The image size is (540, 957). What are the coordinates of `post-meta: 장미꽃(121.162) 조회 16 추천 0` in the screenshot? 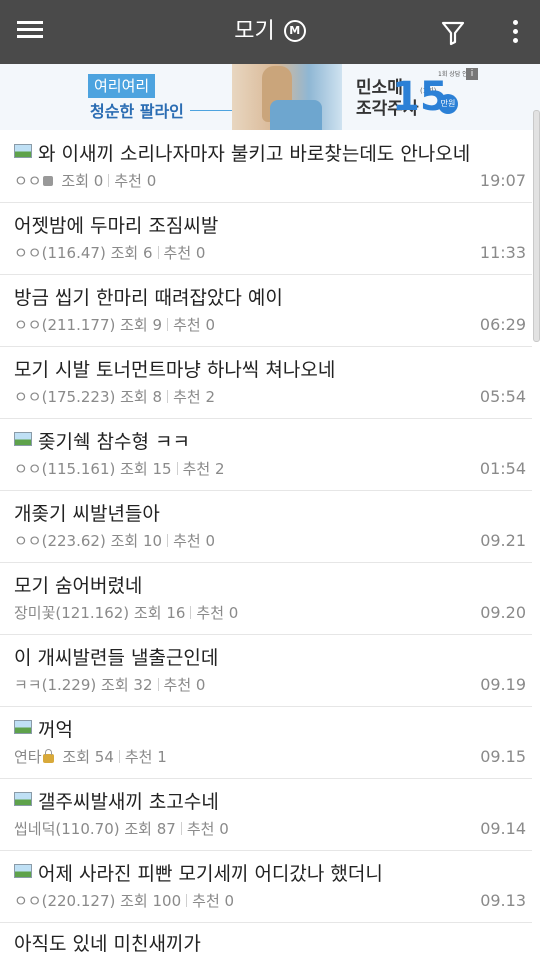 It's located at (126, 613).